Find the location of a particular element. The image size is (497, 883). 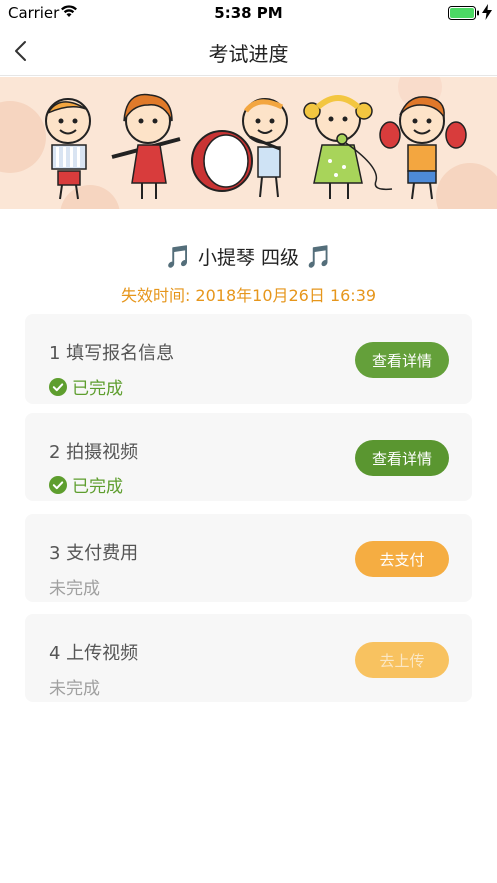

banner-illustration is located at coordinates (248, 143).